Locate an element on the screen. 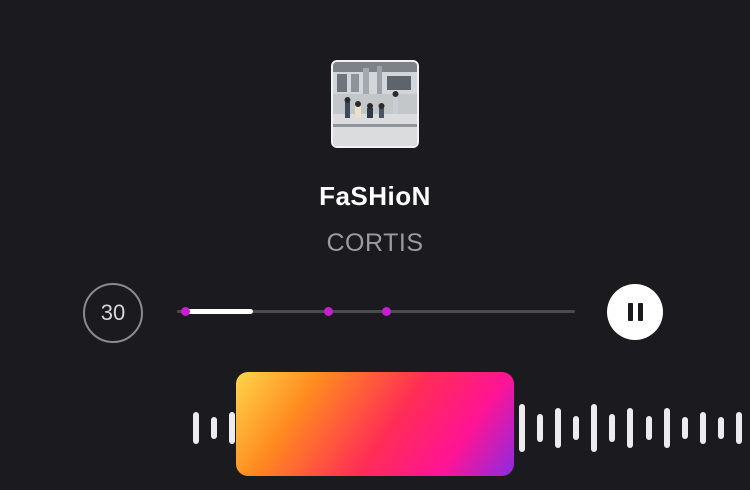  clip-duration-button: 30 is located at coordinates (113, 313).